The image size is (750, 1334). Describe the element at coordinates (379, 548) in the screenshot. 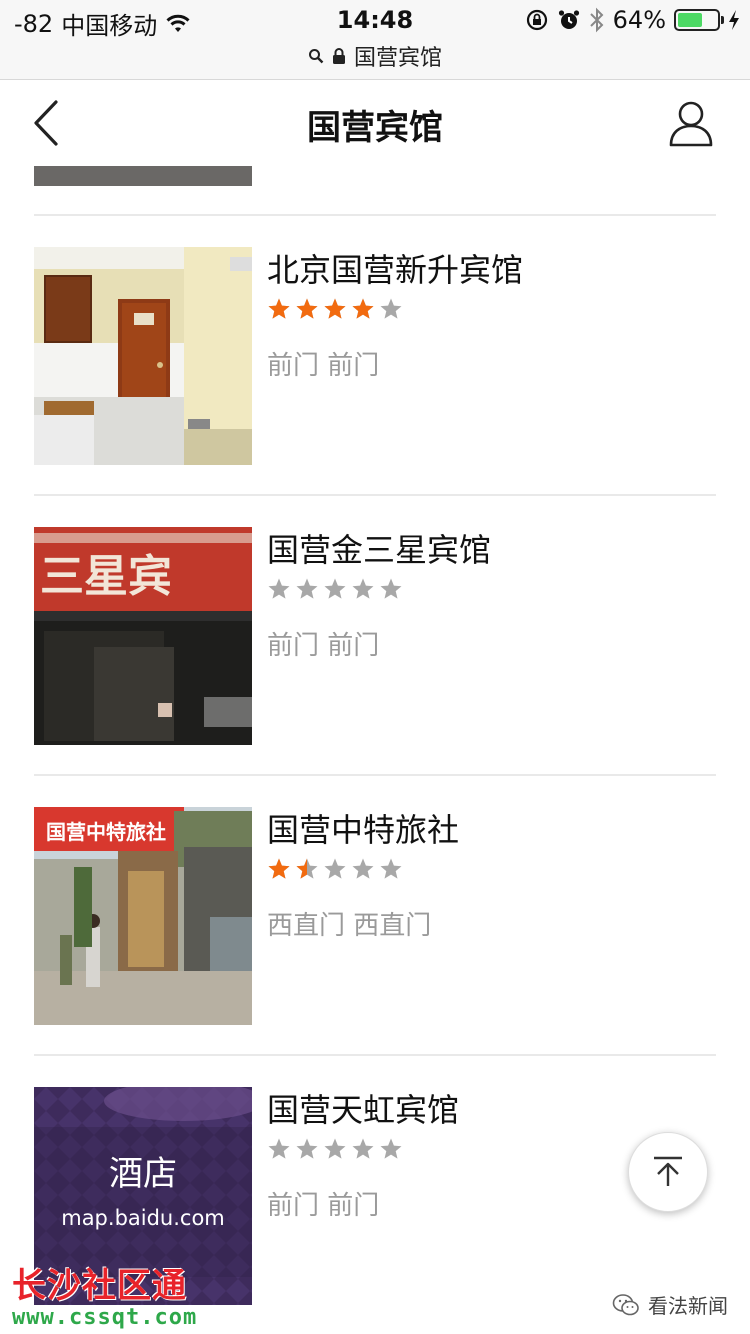

I see `hotel-name: 国营金三星宾馆` at that location.